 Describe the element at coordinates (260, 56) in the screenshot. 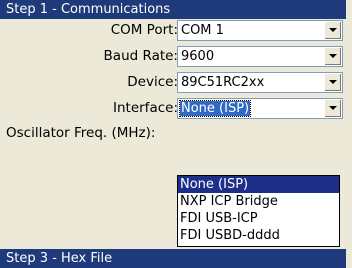

I see `baud-rate-select: 9600` at that location.